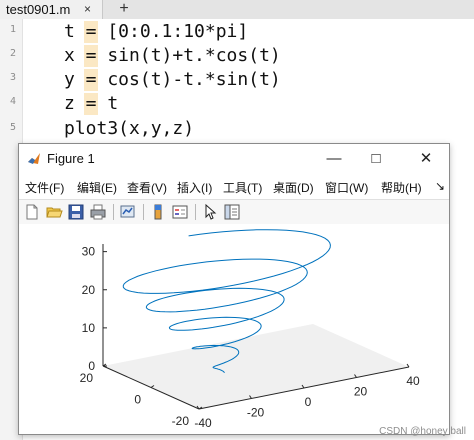 Image resolution: width=474 pixels, height=440 pixels. Describe the element at coordinates (91, 104) in the screenshot. I see `code-line: z = t` at that location.